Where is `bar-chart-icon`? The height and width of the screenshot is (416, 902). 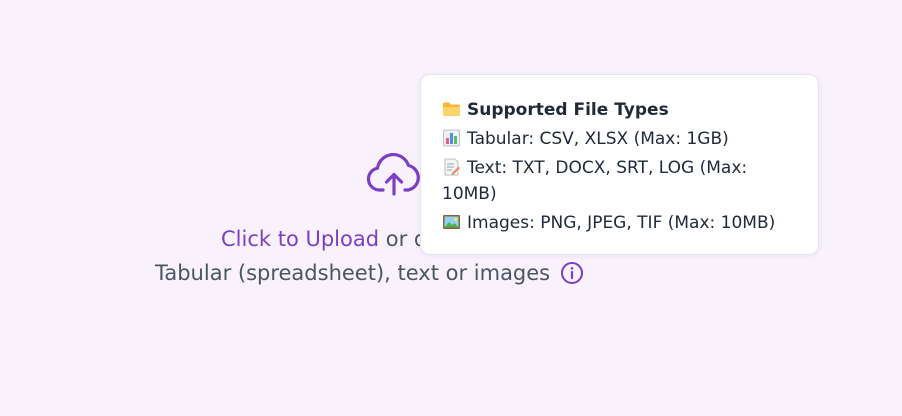 bar-chart-icon is located at coordinates (451, 138).